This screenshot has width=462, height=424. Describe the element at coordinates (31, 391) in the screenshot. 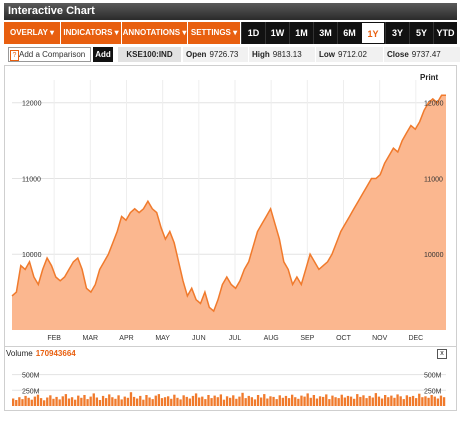

I see `volume-y-tick-label-left: 250M` at that location.